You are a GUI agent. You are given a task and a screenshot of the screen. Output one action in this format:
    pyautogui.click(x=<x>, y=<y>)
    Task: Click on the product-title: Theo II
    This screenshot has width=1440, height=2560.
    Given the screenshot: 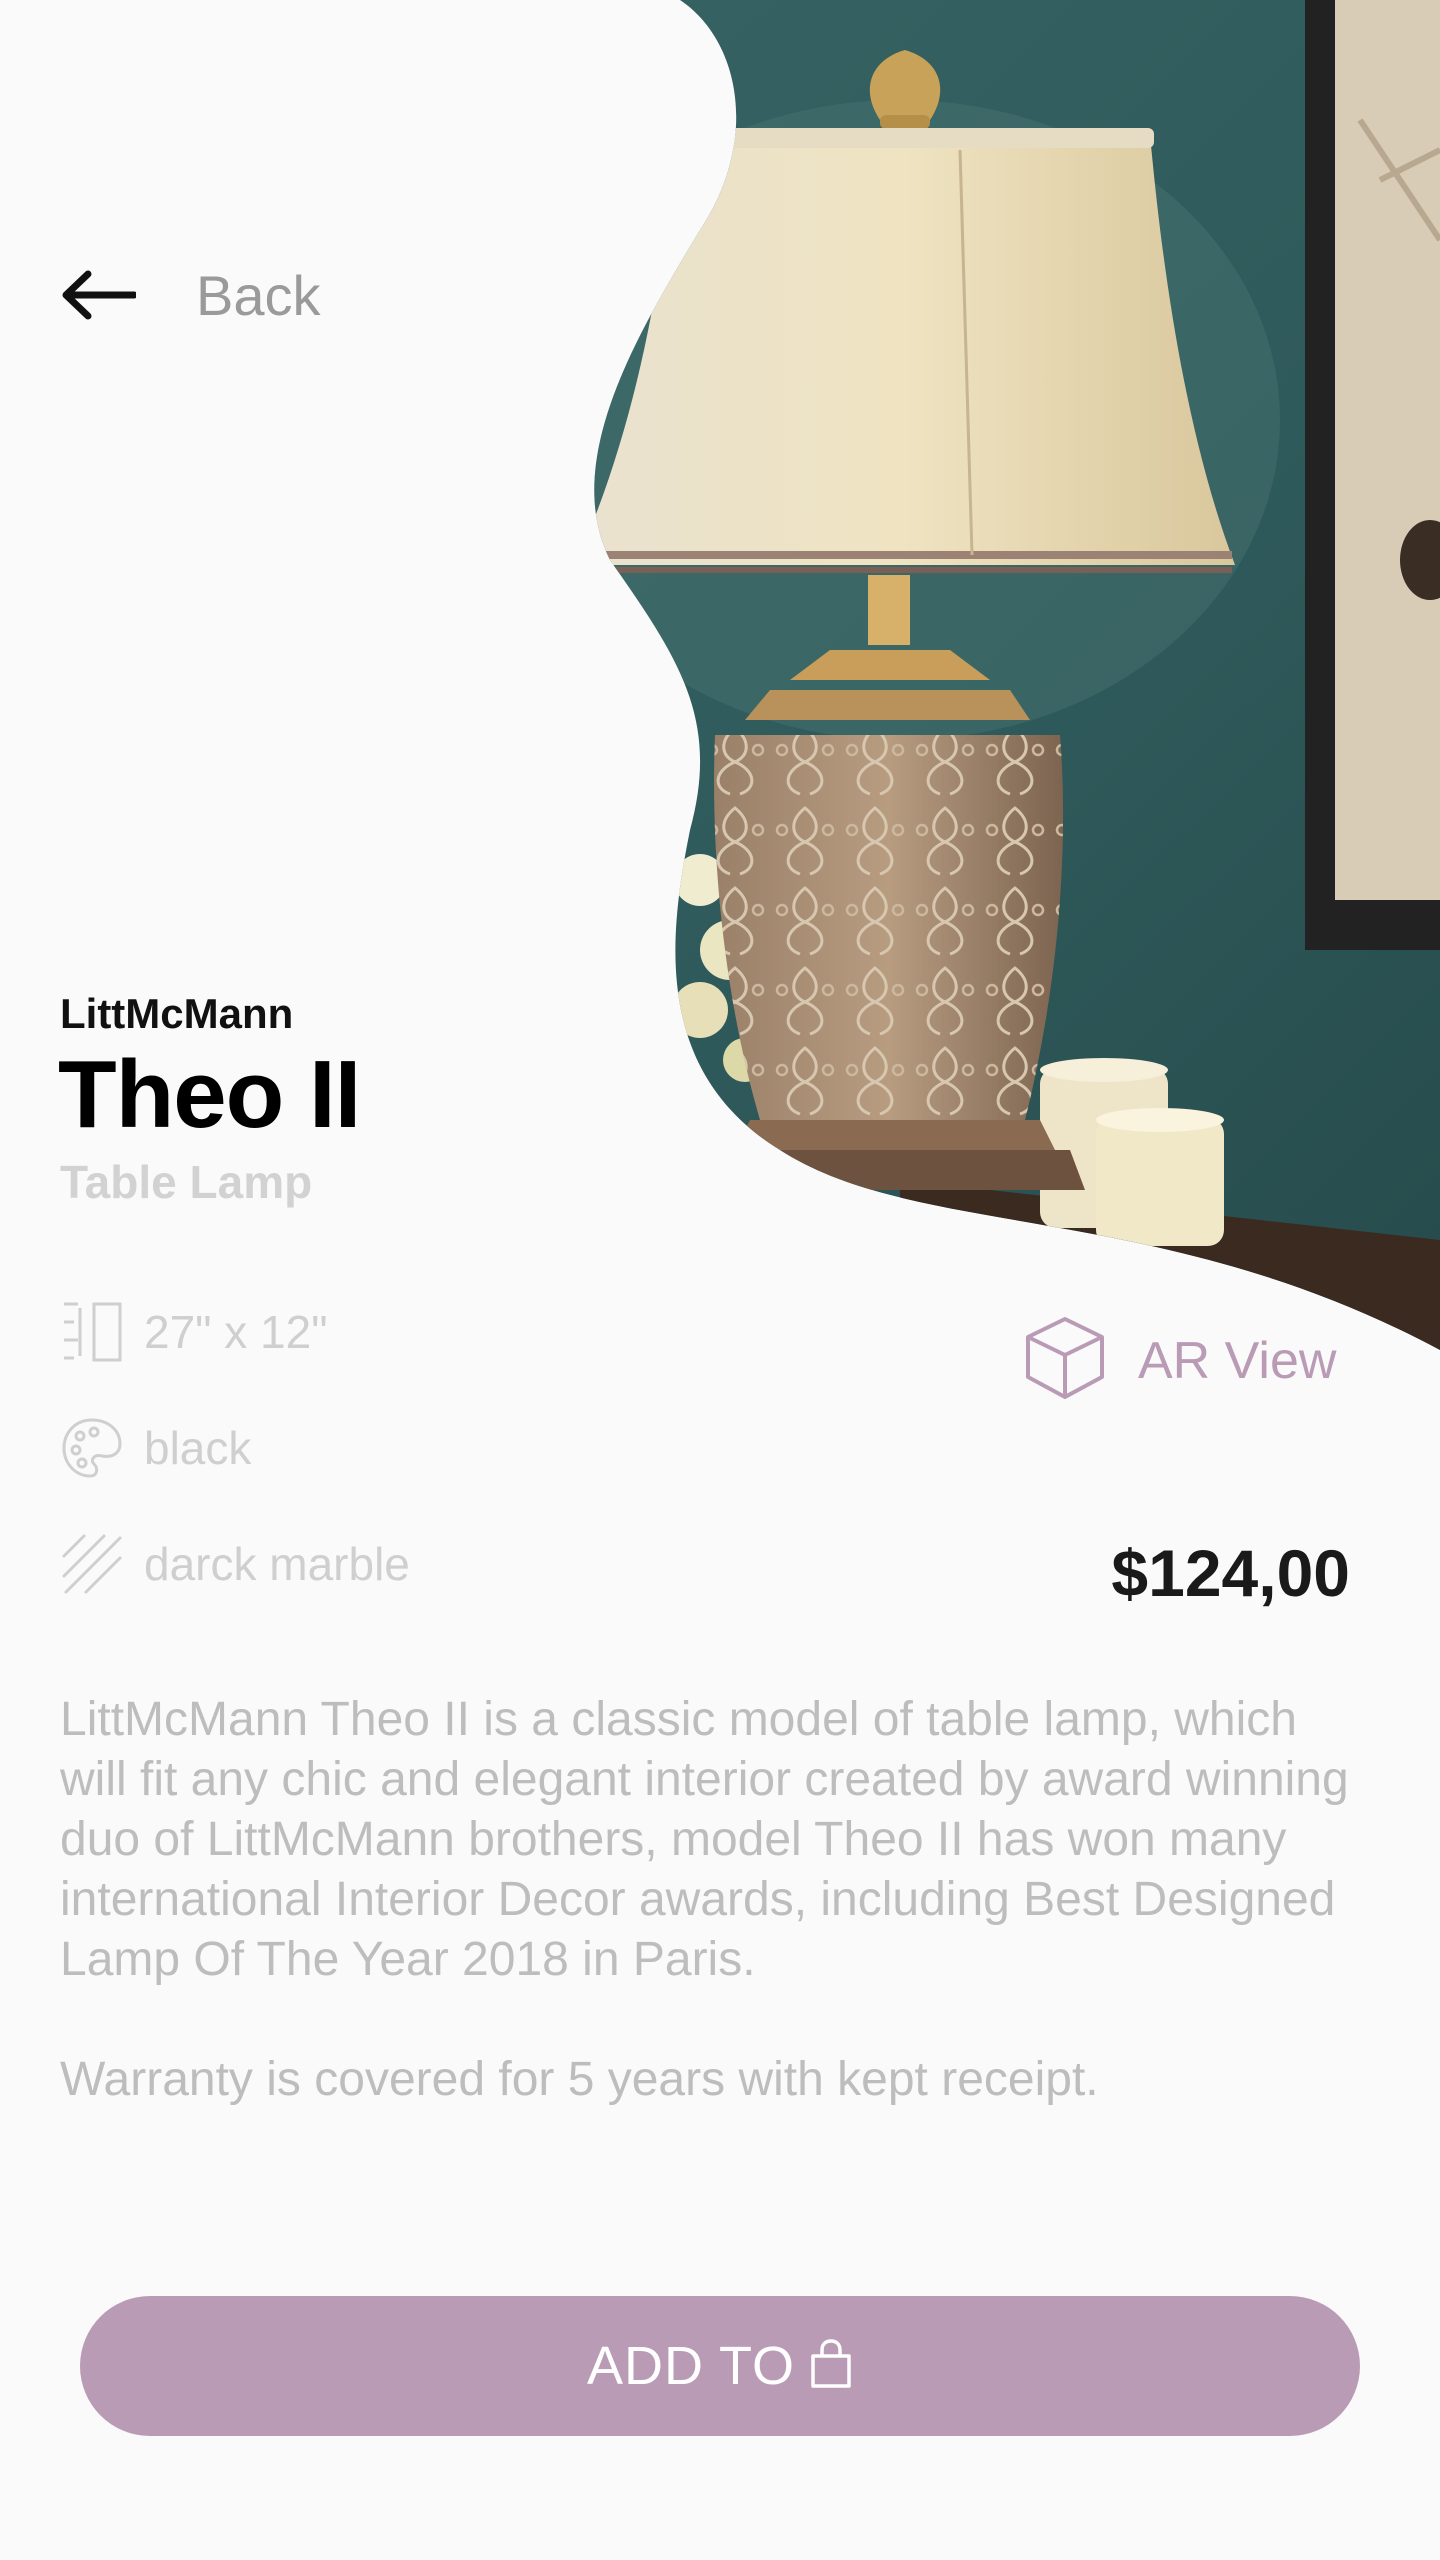 What is the action you would take?
    pyautogui.click(x=209, y=1094)
    